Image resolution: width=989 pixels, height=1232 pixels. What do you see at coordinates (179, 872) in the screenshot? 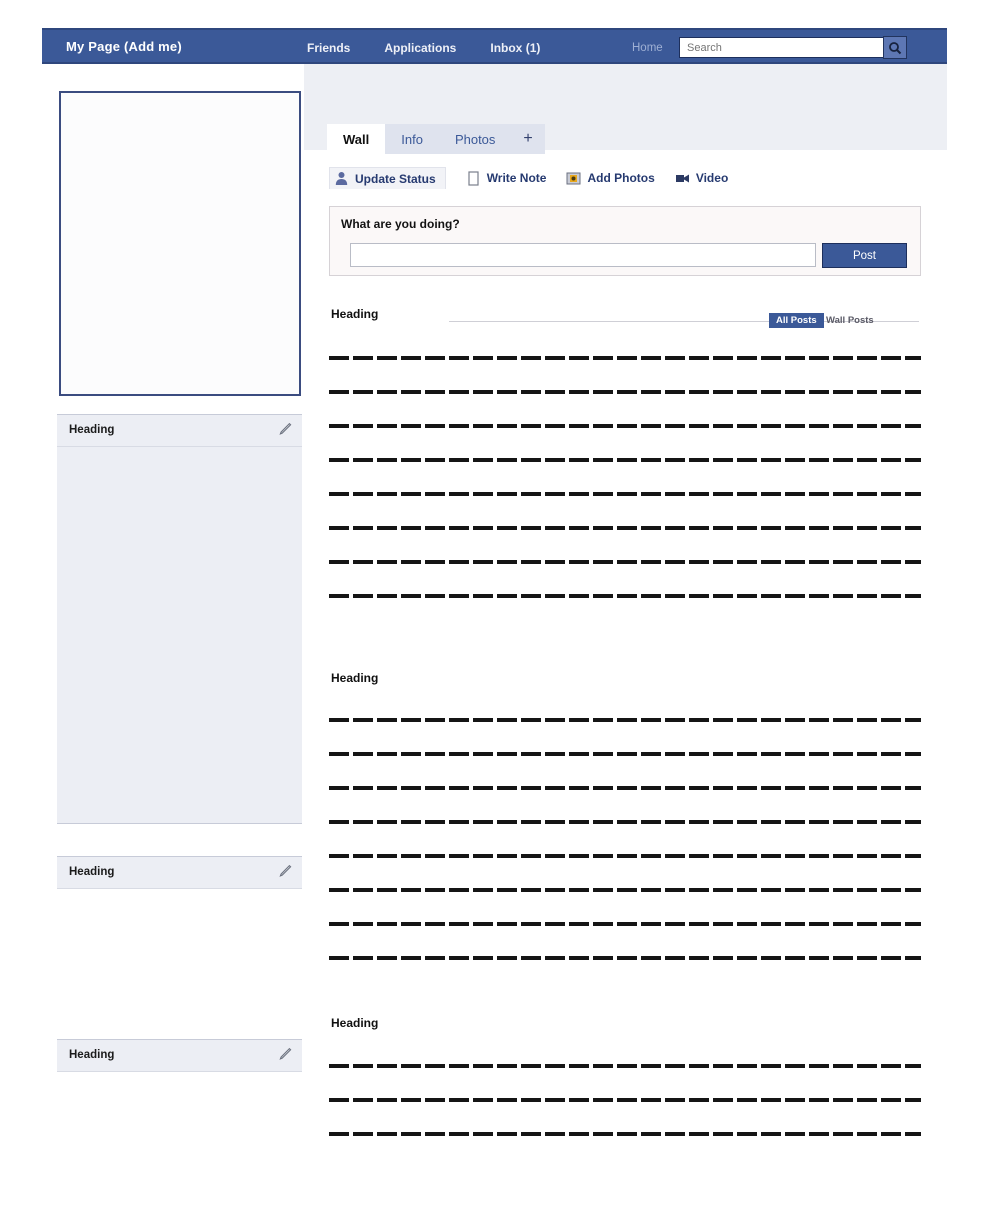
I see `sidebar-panel-2-header: Heading` at bounding box center [179, 872].